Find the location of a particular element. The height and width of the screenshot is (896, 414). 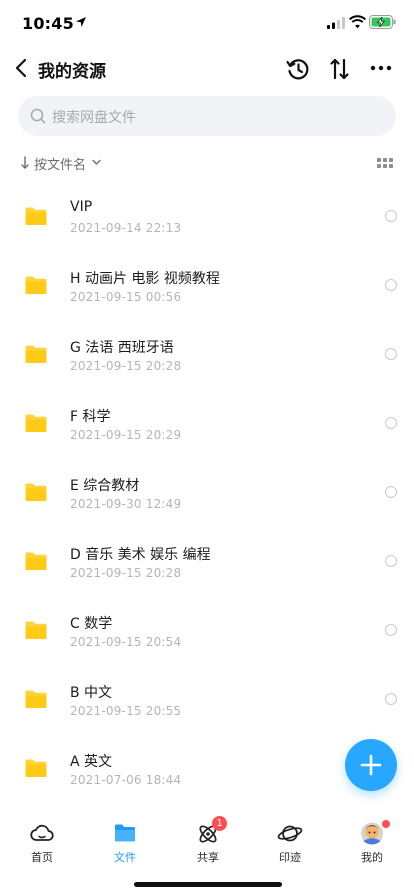

file-date: 2021-09-14 22:13 is located at coordinates (126, 228).